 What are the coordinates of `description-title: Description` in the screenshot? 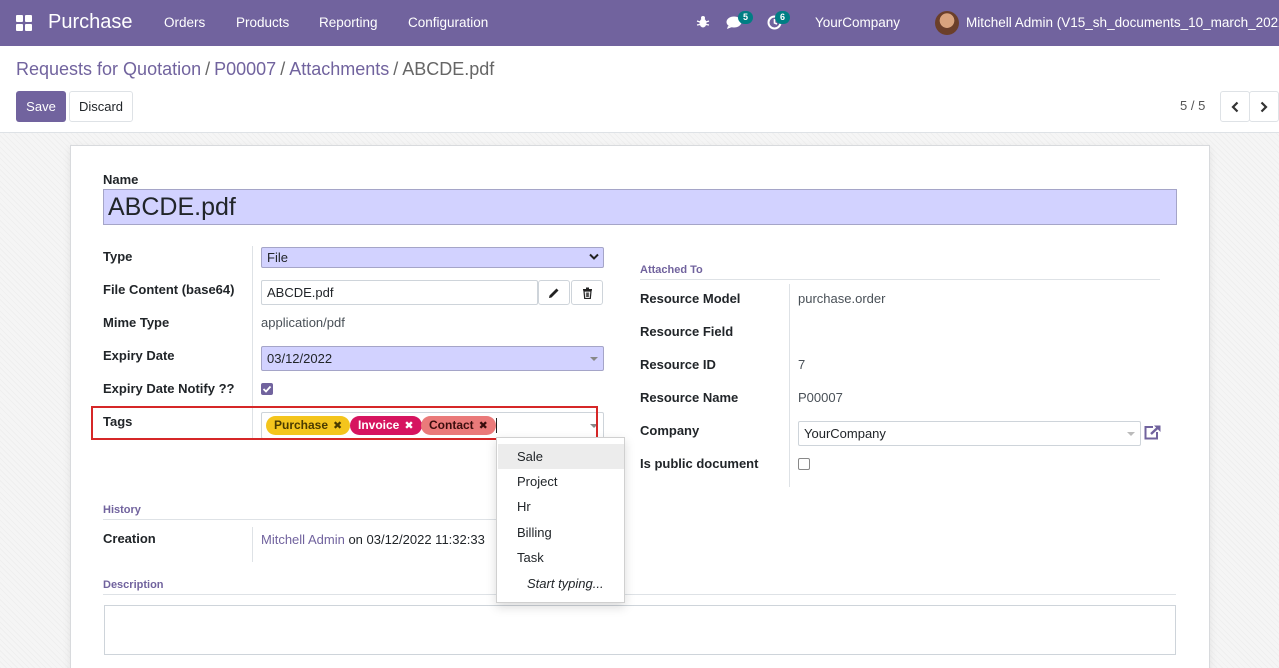 It's located at (133, 585).